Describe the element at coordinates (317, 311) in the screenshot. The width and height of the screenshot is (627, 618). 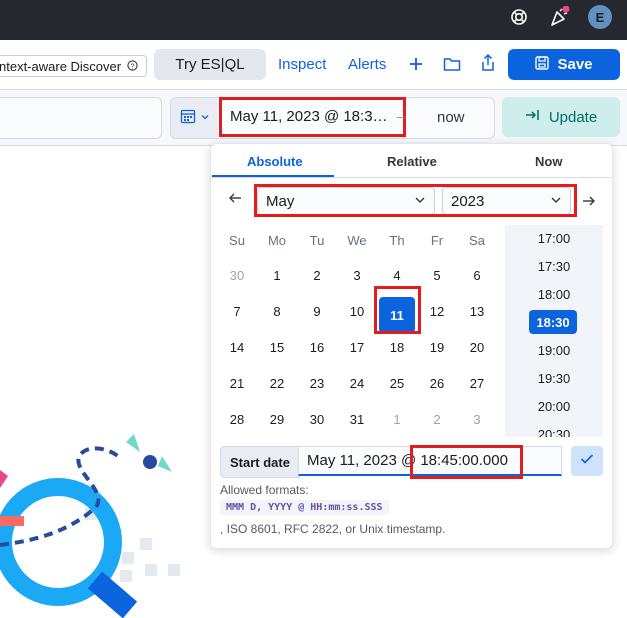
I see `calendar-day: 9` at that location.